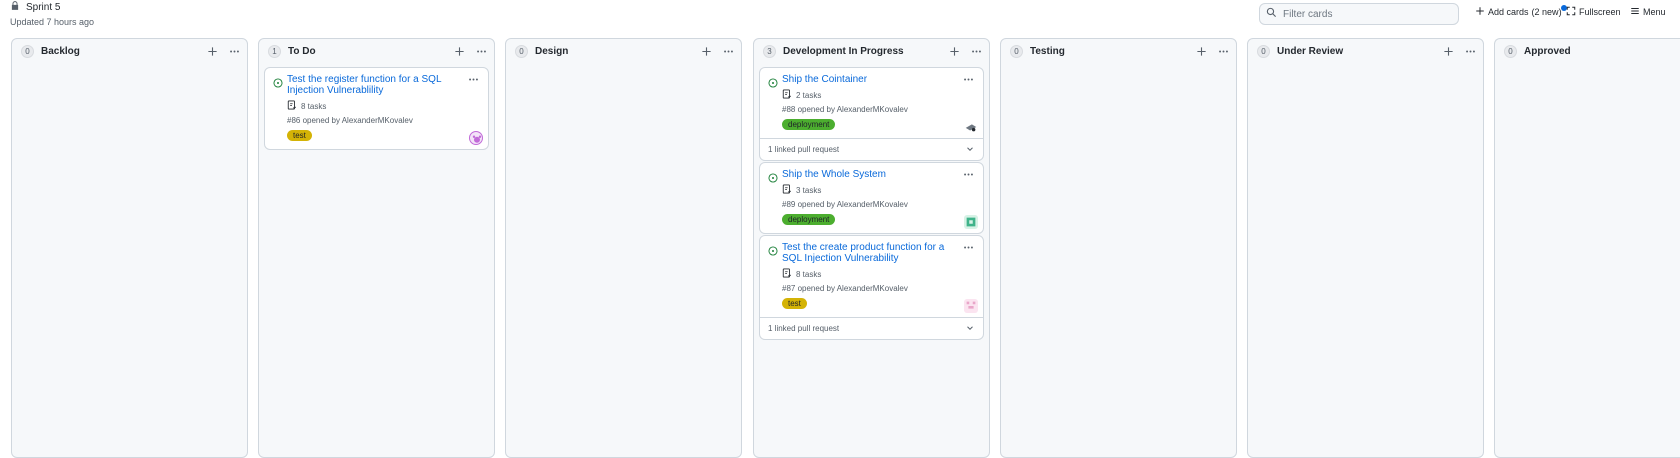 The image size is (1680, 458). What do you see at coordinates (1365, 248) in the screenshot?
I see `column-under-review: 0 Under Review` at bounding box center [1365, 248].